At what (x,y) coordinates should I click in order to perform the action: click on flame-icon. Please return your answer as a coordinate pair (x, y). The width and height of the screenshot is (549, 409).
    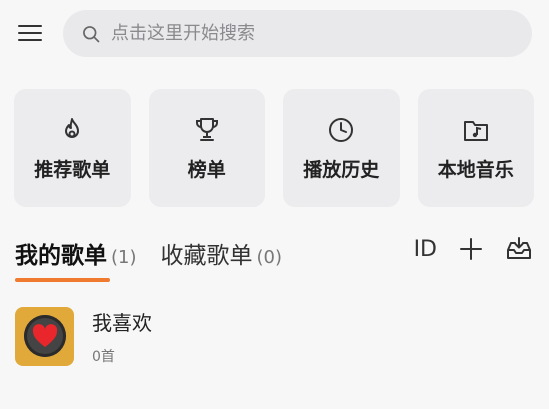
    Looking at the image, I should click on (72, 127).